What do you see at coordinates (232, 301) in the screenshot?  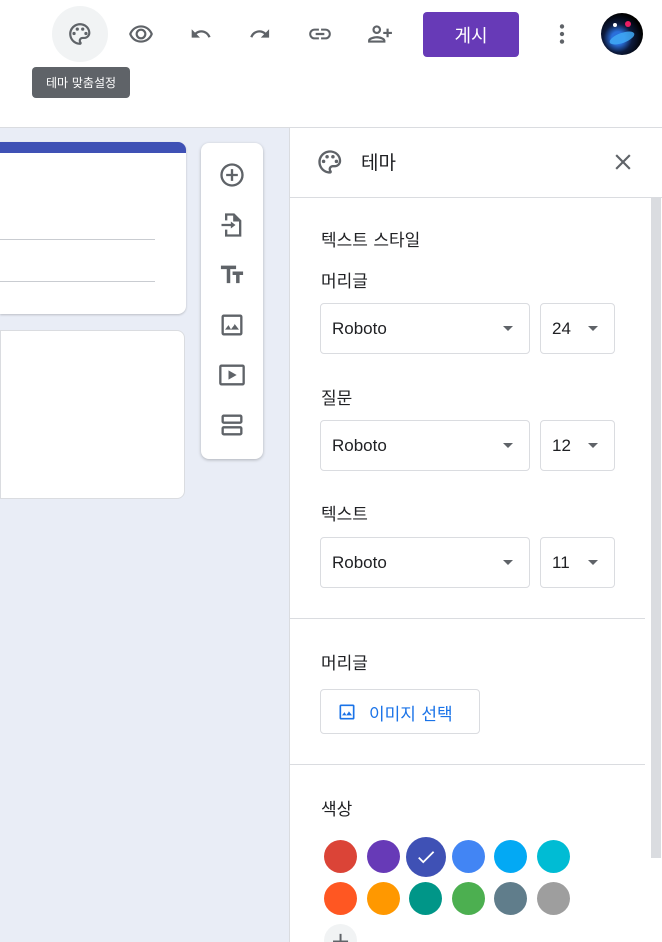 I see `side-toolbox` at bounding box center [232, 301].